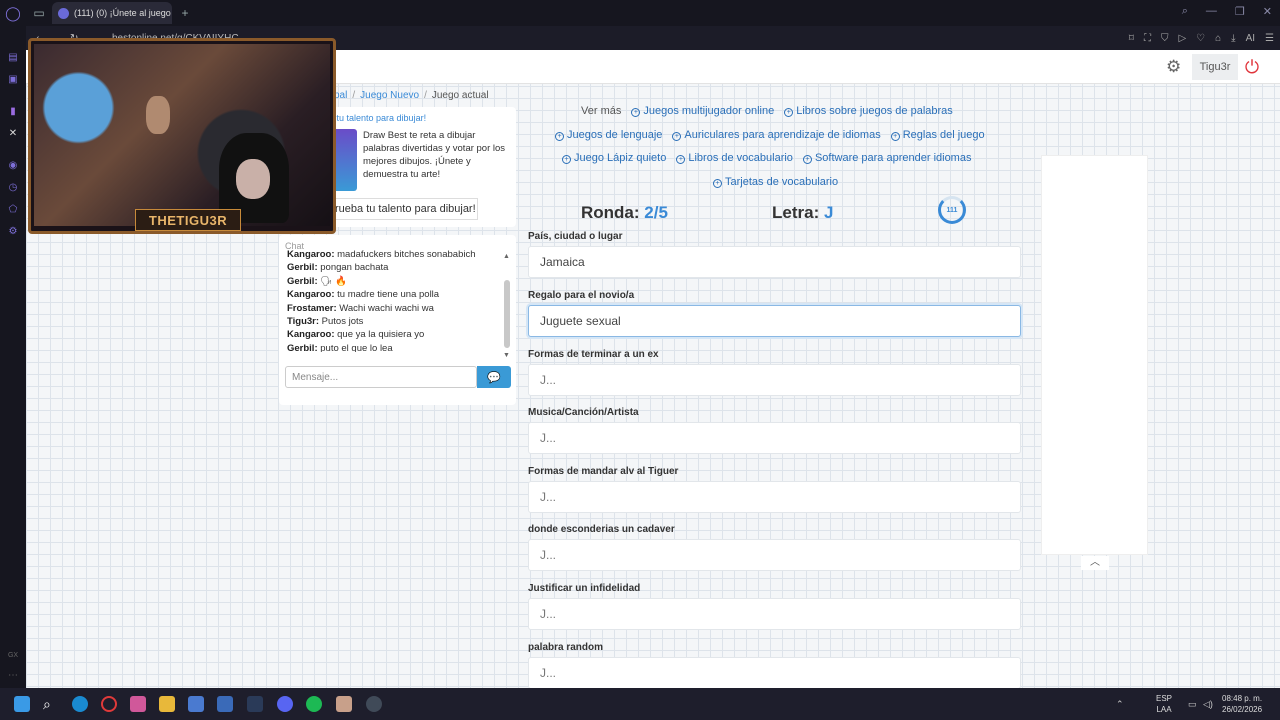 This screenshot has width=1280, height=720. I want to click on chat-username: Frostamer:, so click(312, 308).